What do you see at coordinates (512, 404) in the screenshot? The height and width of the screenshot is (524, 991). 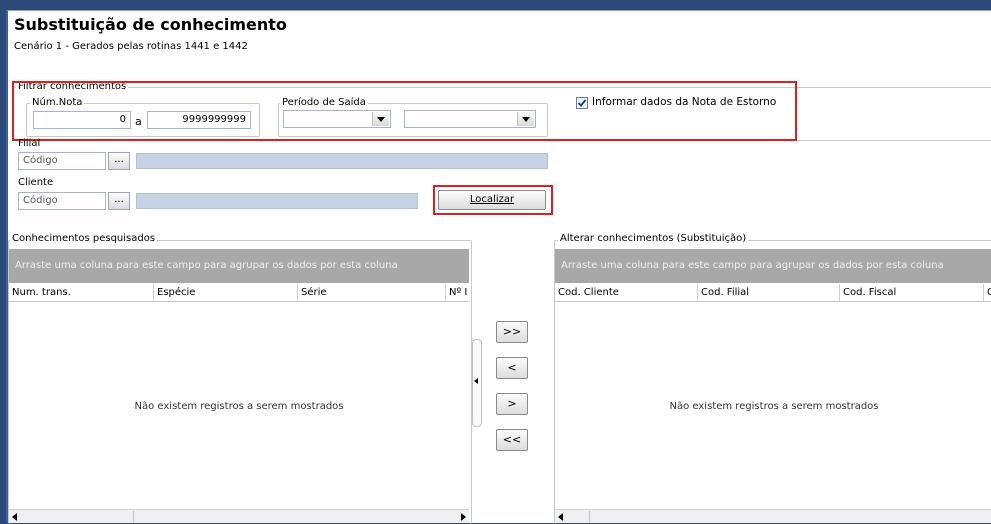 I see `add-one-button: >` at bounding box center [512, 404].